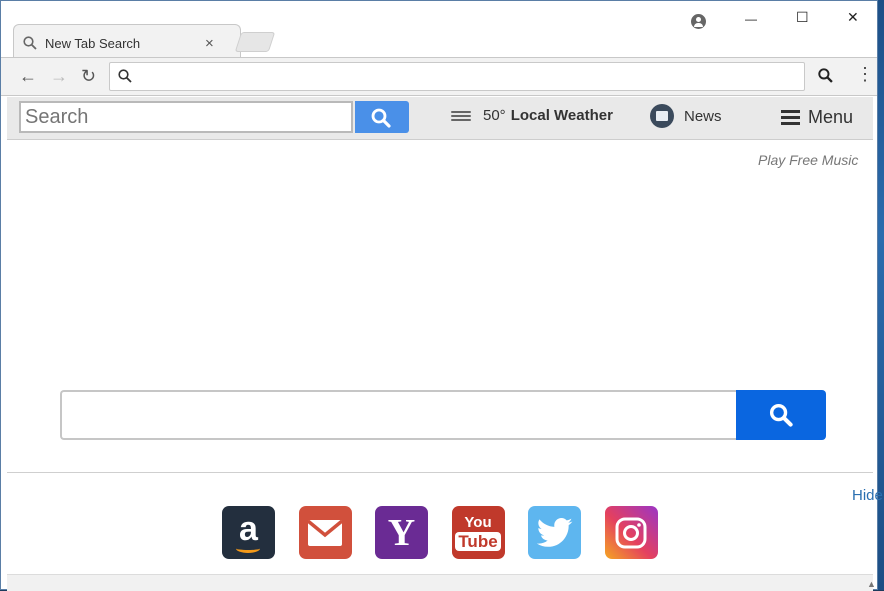 This screenshot has width=884, height=591. Describe the element at coordinates (59, 76) in the screenshot. I see `forward-icon: →` at that location.